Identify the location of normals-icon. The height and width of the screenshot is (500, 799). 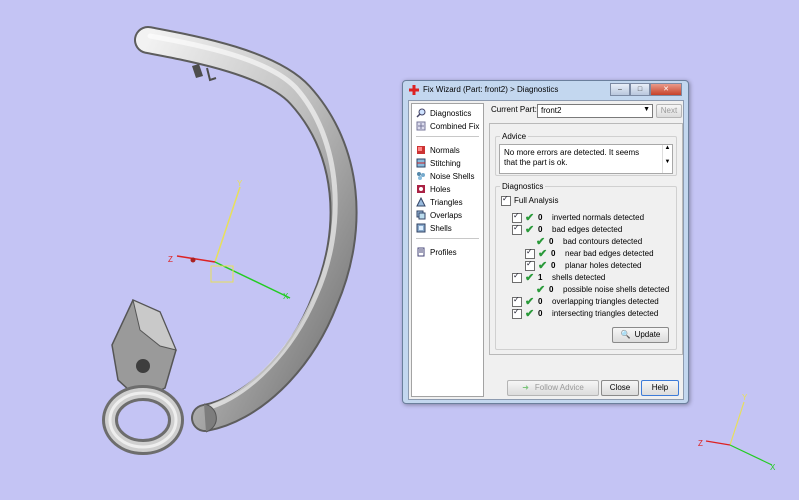
(421, 150).